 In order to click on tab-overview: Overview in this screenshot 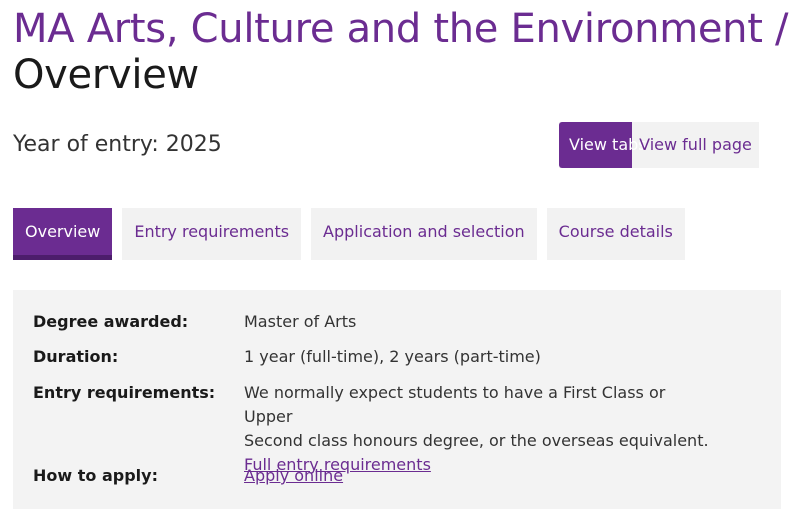, I will do `click(63, 234)`.